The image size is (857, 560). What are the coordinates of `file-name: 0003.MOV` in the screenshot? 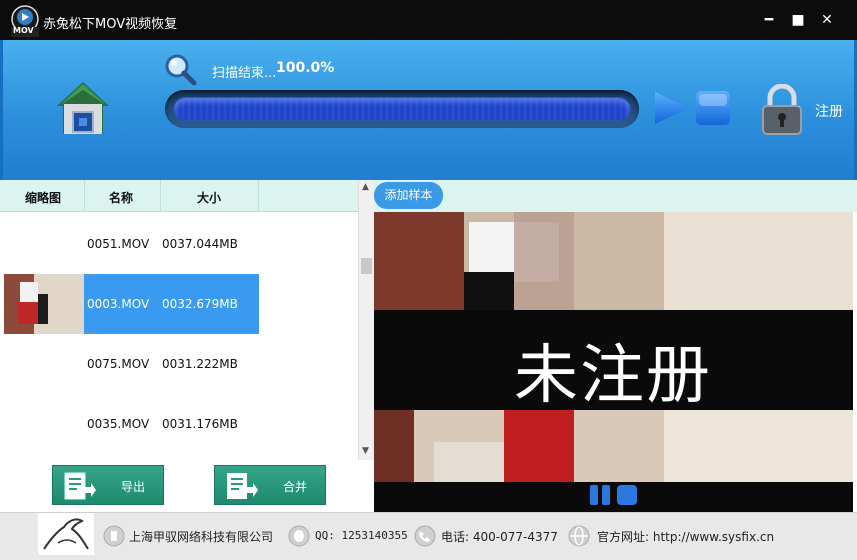 It's located at (118, 304).